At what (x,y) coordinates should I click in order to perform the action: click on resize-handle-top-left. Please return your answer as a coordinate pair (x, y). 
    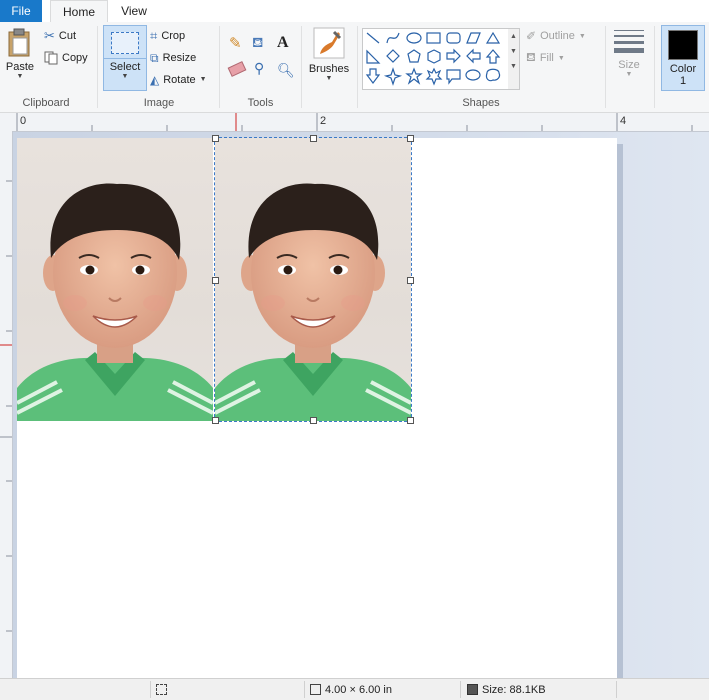
    Looking at the image, I should click on (215, 138).